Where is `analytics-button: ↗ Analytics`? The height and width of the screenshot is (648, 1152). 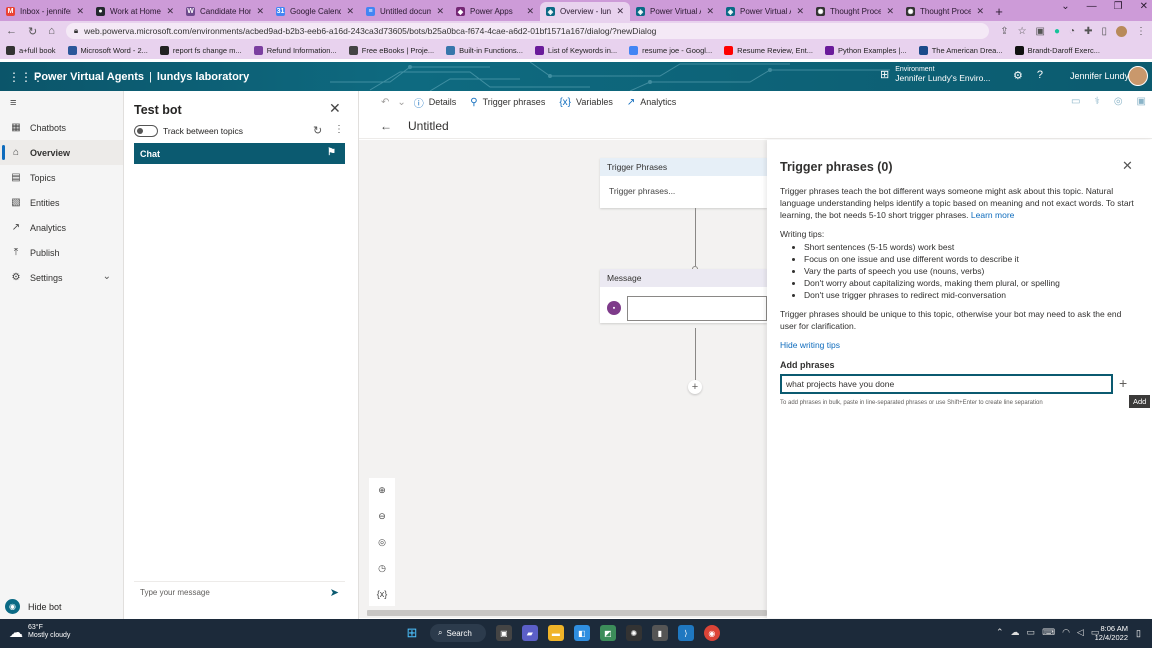
analytics-button: ↗ Analytics is located at coordinates (651, 102).